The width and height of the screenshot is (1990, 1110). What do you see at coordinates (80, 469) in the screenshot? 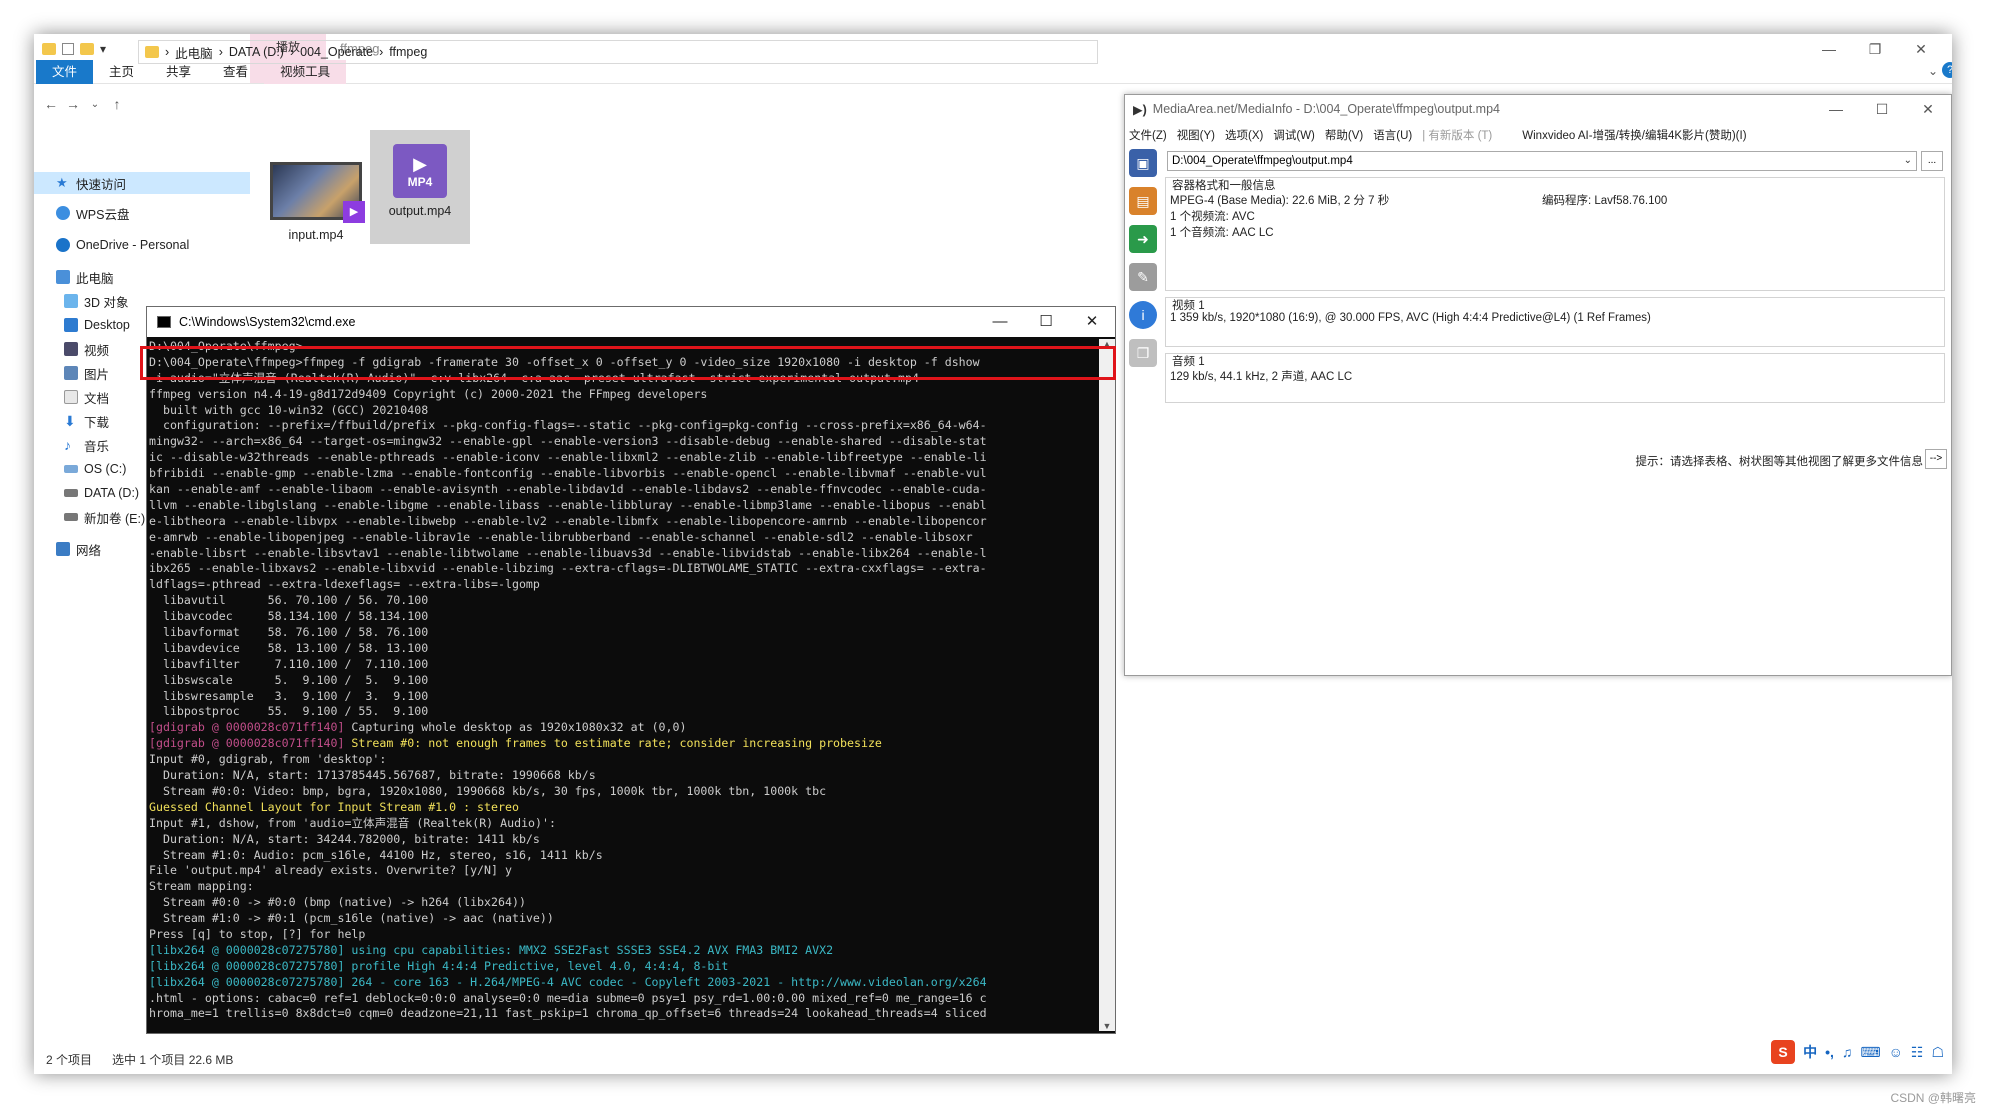
I see `nav-item-drive-c: OS (C:)` at bounding box center [80, 469].